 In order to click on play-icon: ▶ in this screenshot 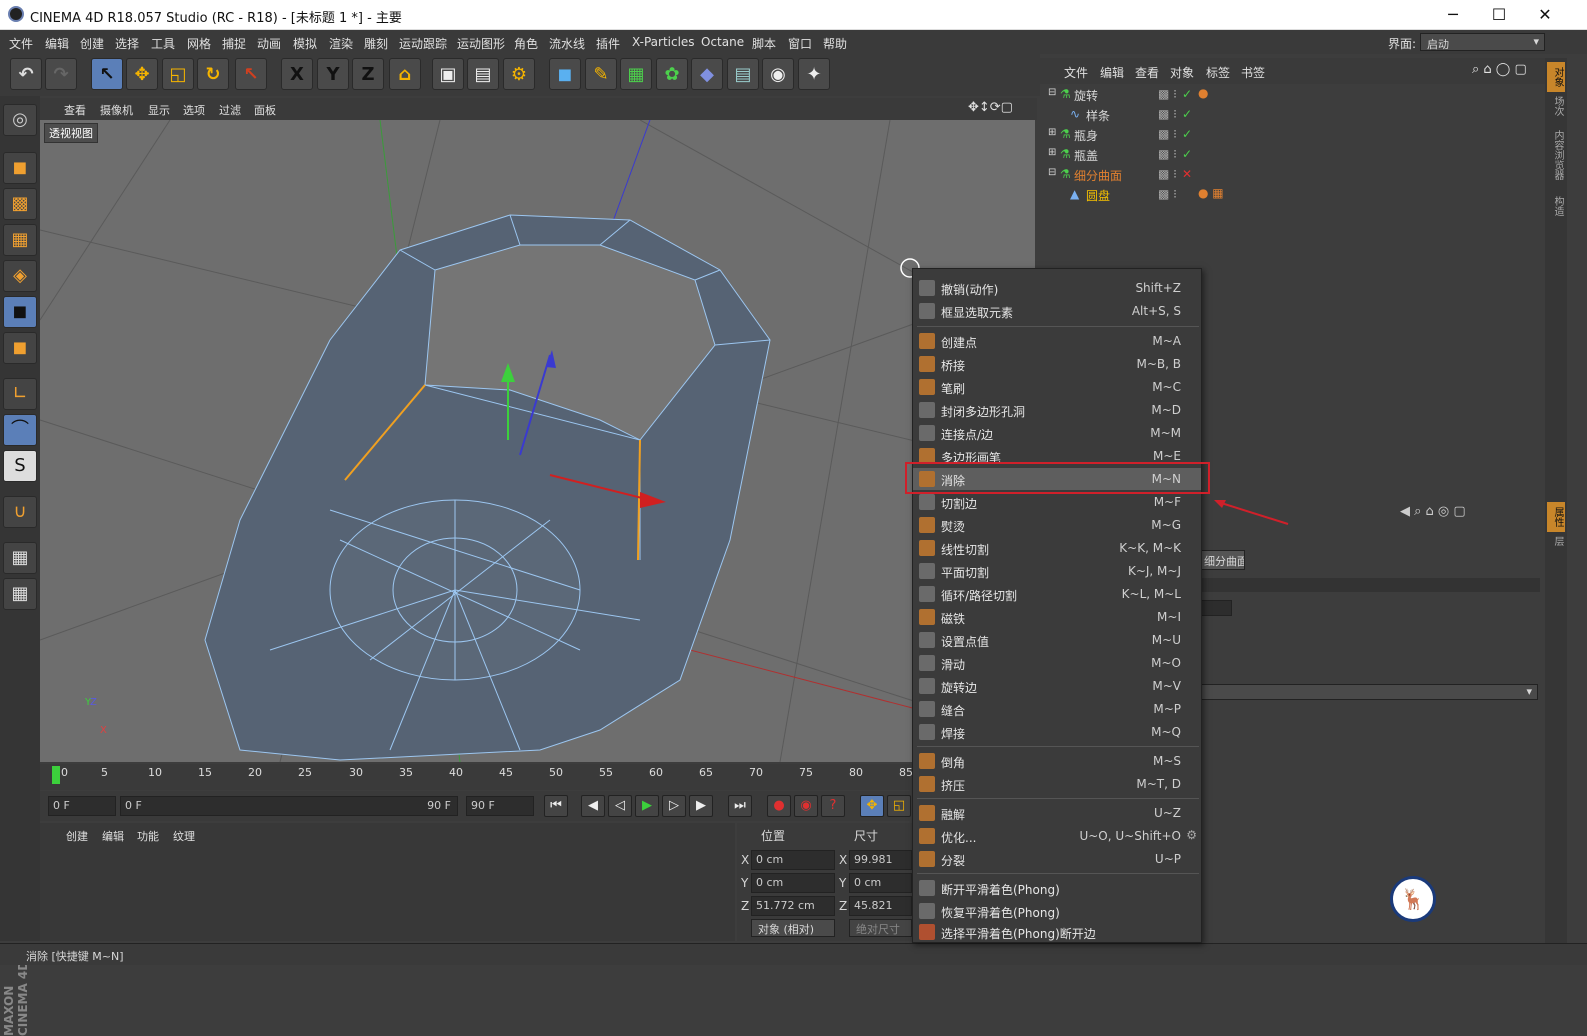, I will do `click(647, 806)`.